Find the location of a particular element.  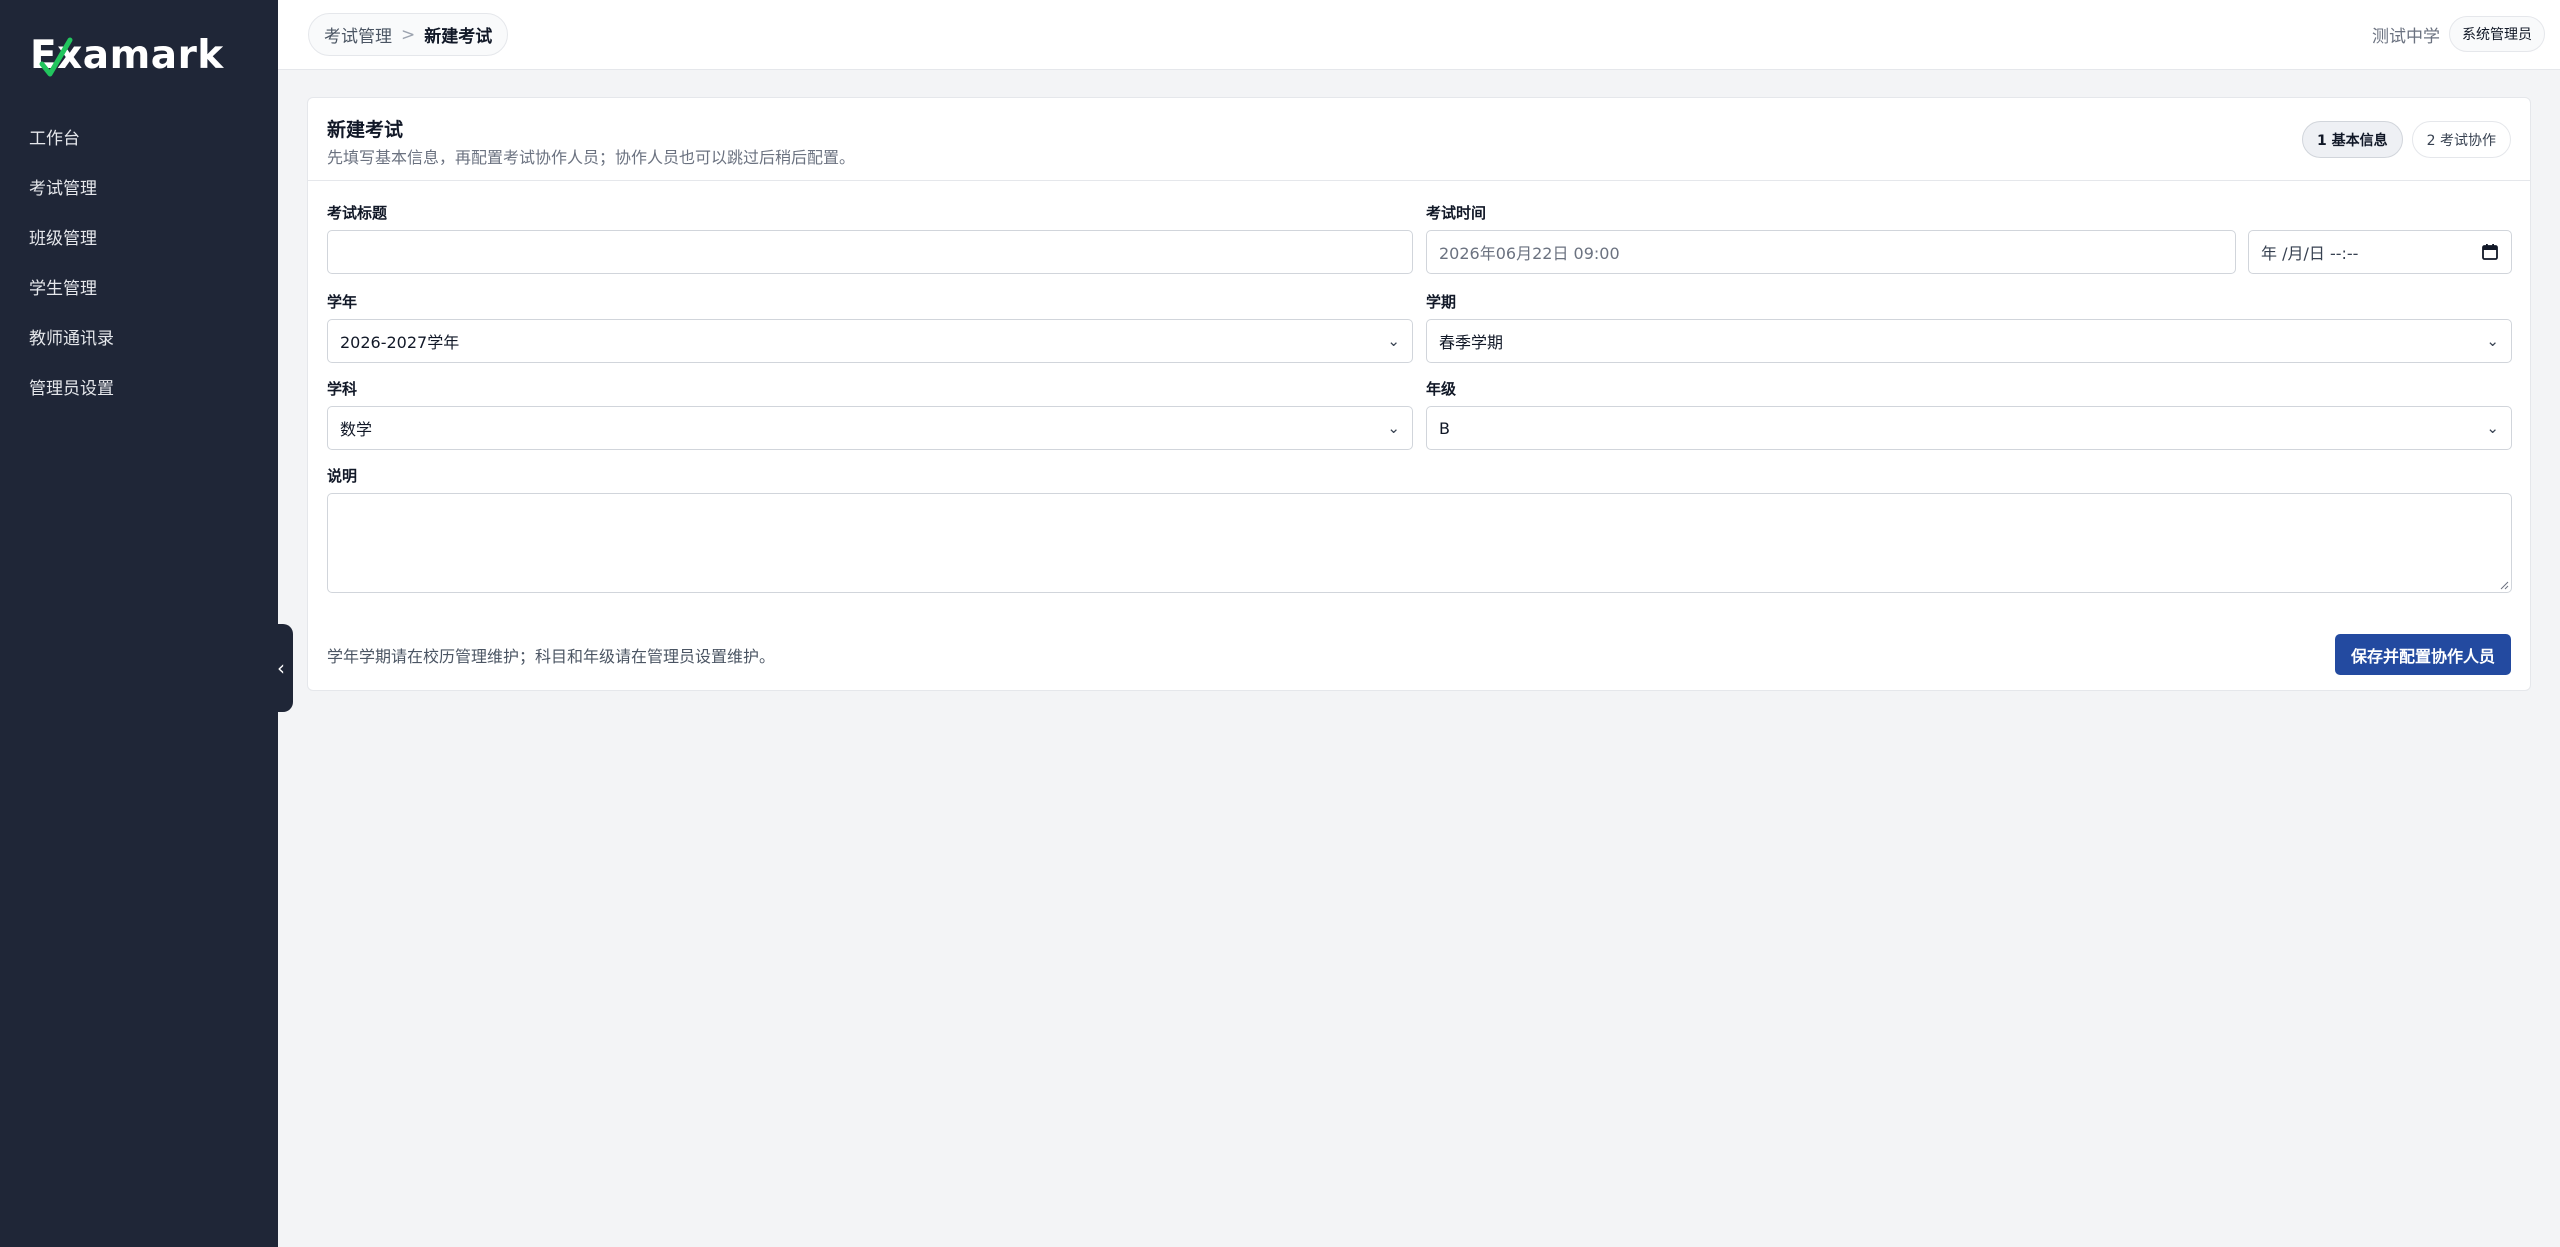

resize-grip-icon is located at coordinates (2504, 585).